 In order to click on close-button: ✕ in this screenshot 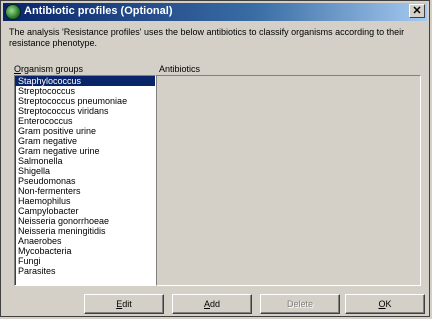, I will do `click(417, 11)`.